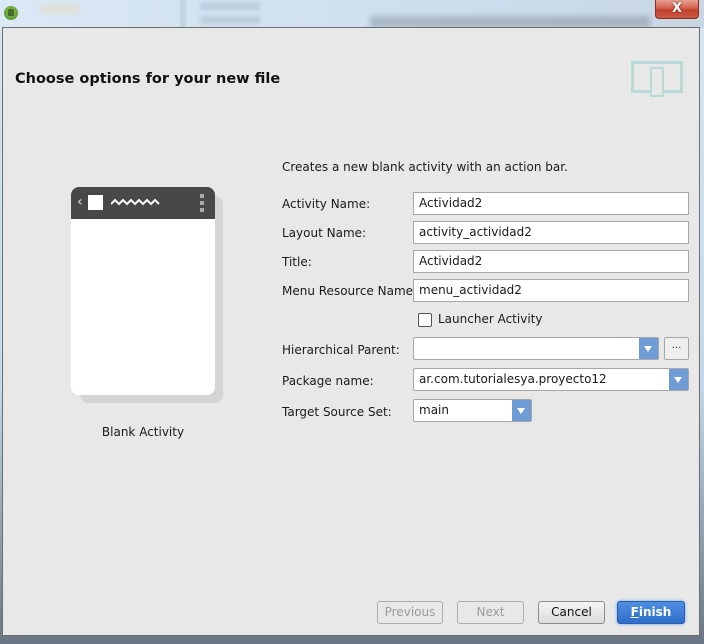  I want to click on package-name-combo: ar.com.tutorialesya.proyecto12, so click(551, 379).